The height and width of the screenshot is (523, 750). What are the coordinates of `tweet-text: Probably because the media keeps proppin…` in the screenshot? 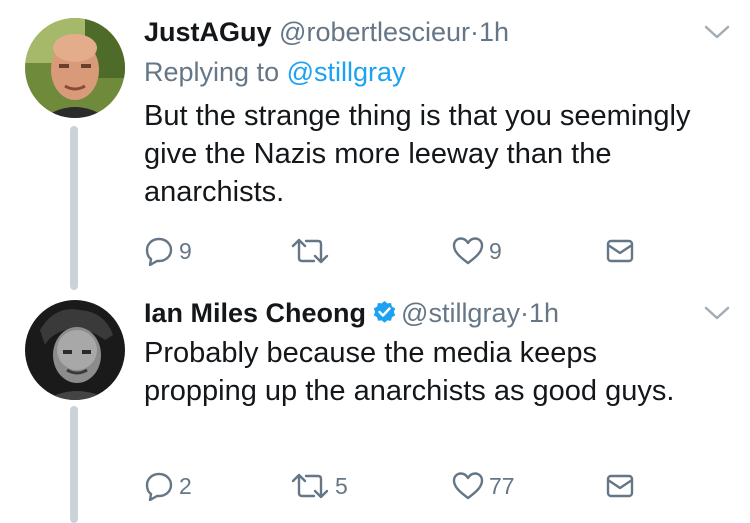 It's located at (409, 372).